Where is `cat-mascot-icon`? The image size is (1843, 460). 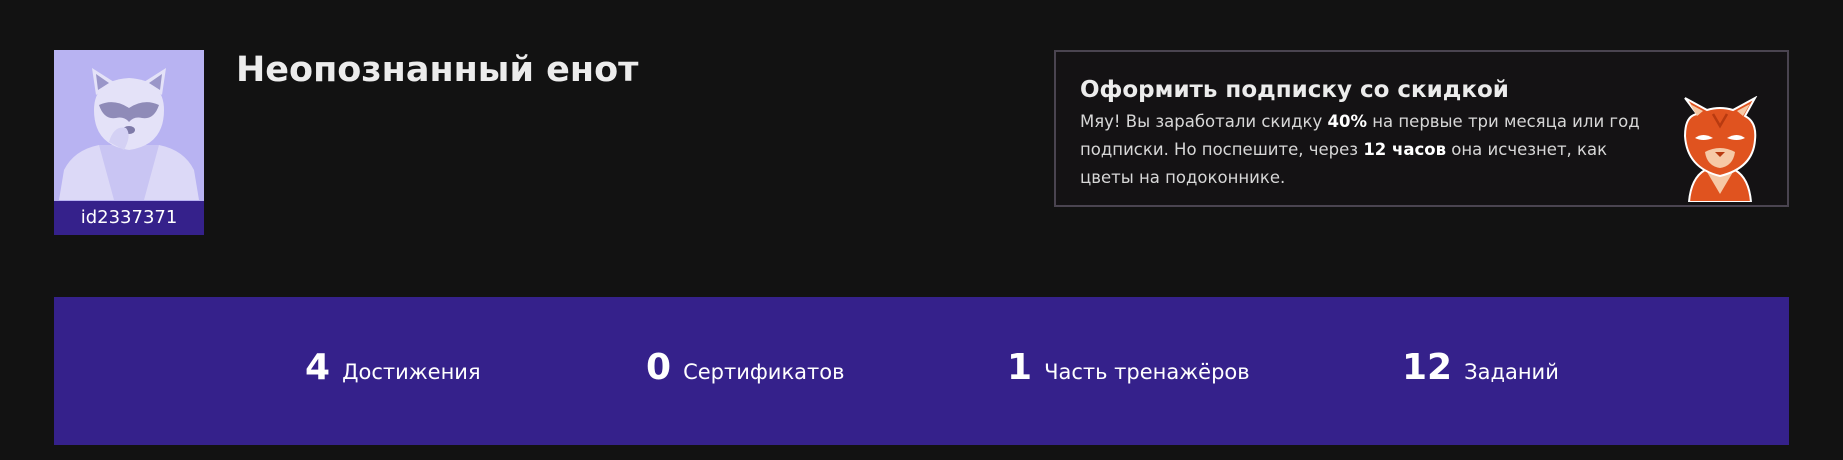
cat-mascot-icon is located at coordinates (1720, 149).